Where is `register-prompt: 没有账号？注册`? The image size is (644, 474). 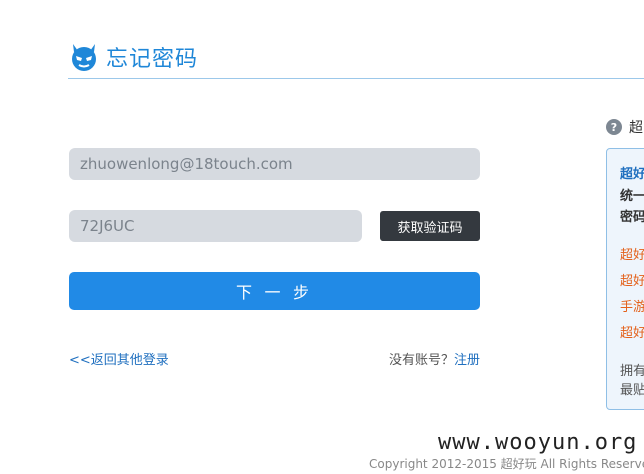
register-prompt: 没有账号？注册 is located at coordinates (434, 358).